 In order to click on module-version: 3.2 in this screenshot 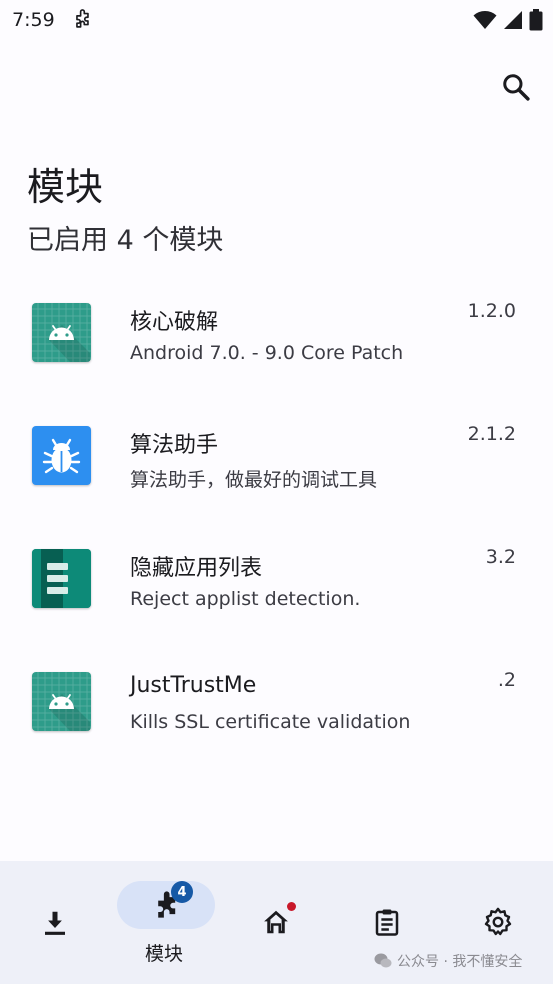, I will do `click(500, 557)`.